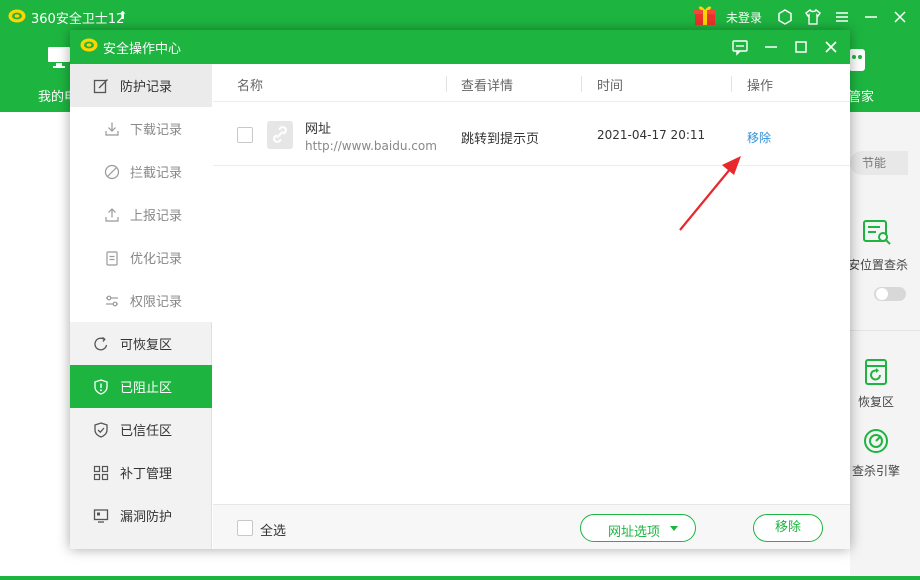  I want to click on sliders-icon, so click(112, 300).